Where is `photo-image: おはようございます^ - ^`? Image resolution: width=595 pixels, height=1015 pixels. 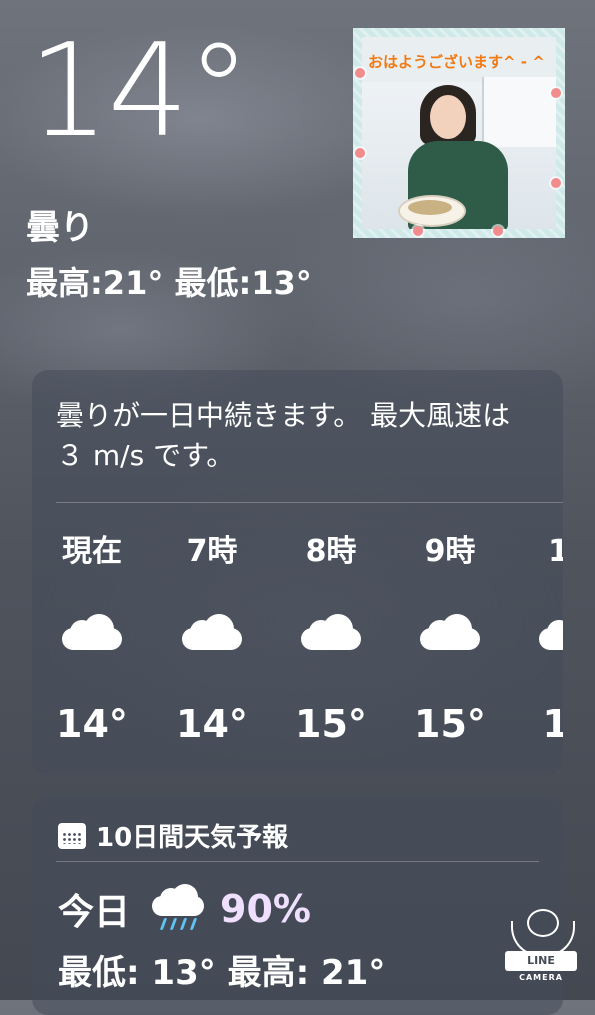
photo-image: おはようございます^ - ^ is located at coordinates (459, 133).